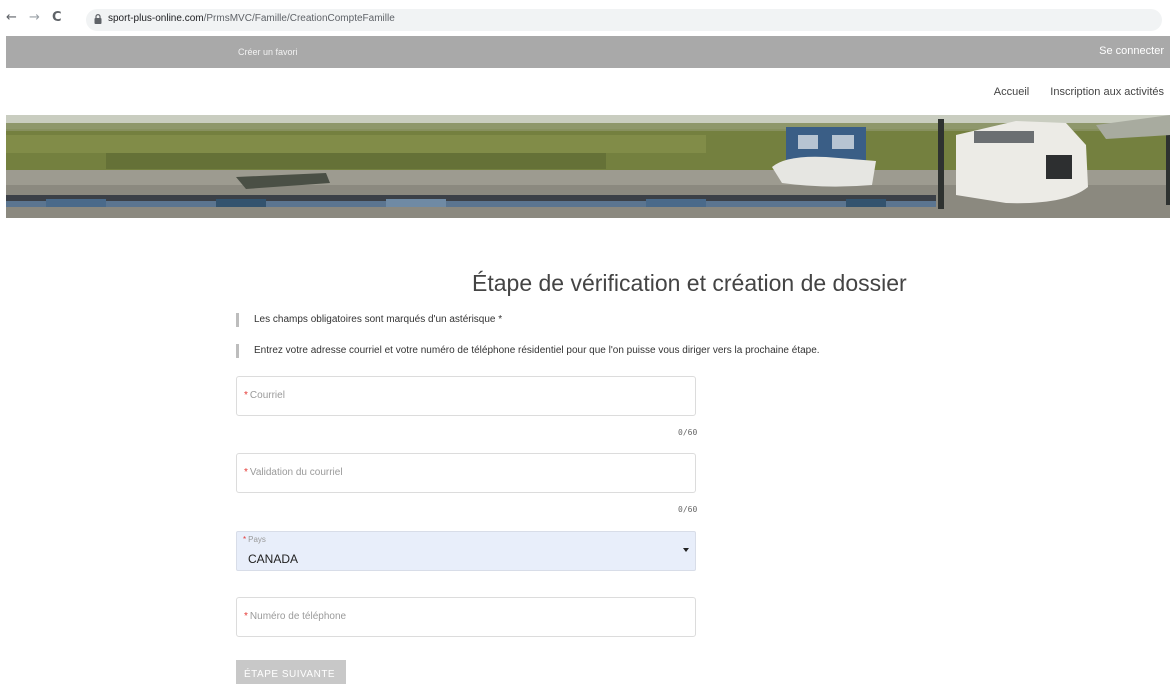 The height and width of the screenshot is (684, 1170). What do you see at coordinates (273, 559) in the screenshot?
I see `country-selected-value: CANADA` at bounding box center [273, 559].